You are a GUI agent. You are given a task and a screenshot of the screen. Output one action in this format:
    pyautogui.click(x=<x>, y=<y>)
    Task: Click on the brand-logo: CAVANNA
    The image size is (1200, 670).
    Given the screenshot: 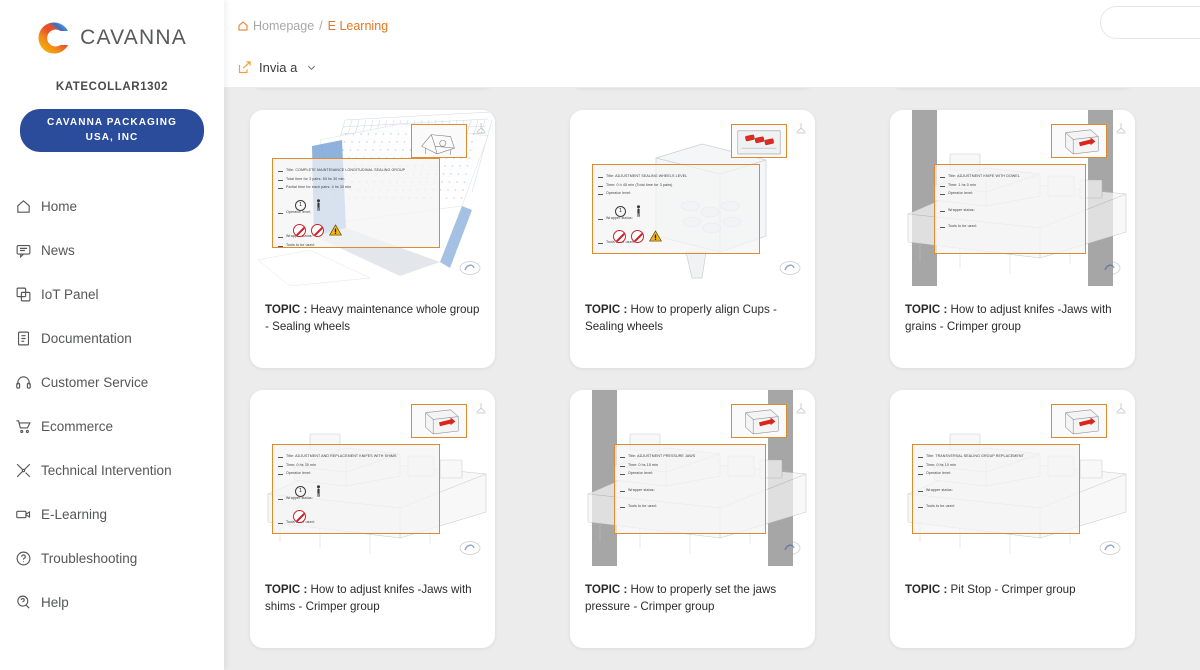 What is the action you would take?
    pyautogui.click(x=112, y=38)
    